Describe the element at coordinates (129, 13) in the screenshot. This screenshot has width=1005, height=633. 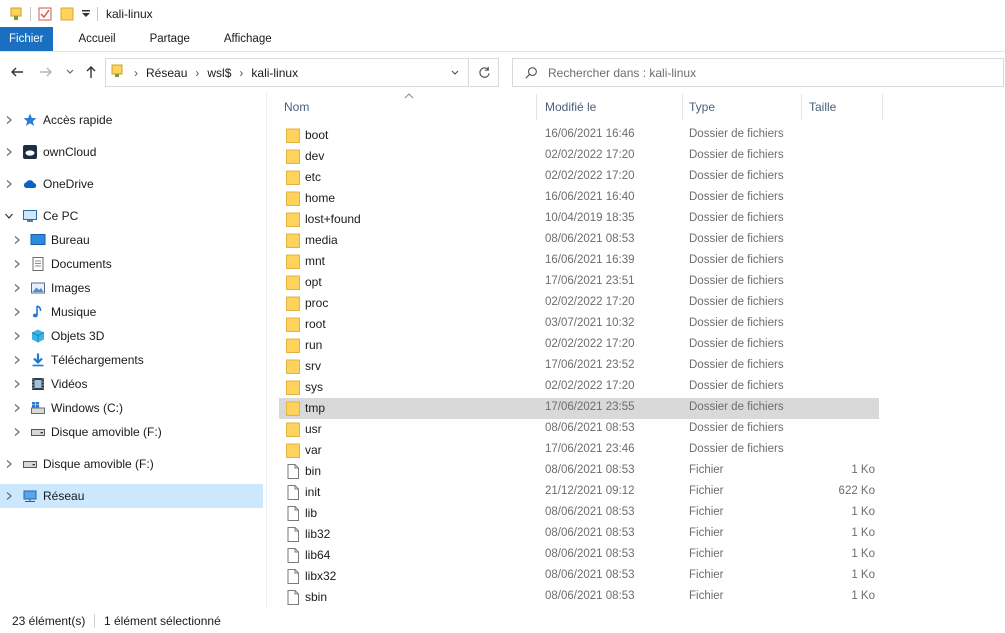
I see `window-title: kali-linux` at that location.